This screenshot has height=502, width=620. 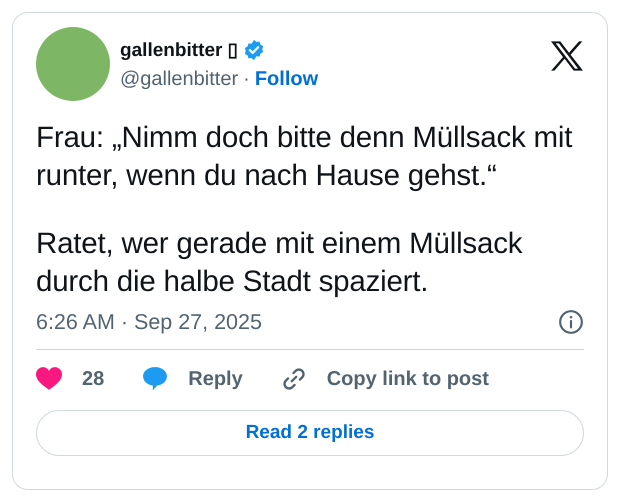 I want to click on author-handle: @gallenbitter, so click(x=179, y=79).